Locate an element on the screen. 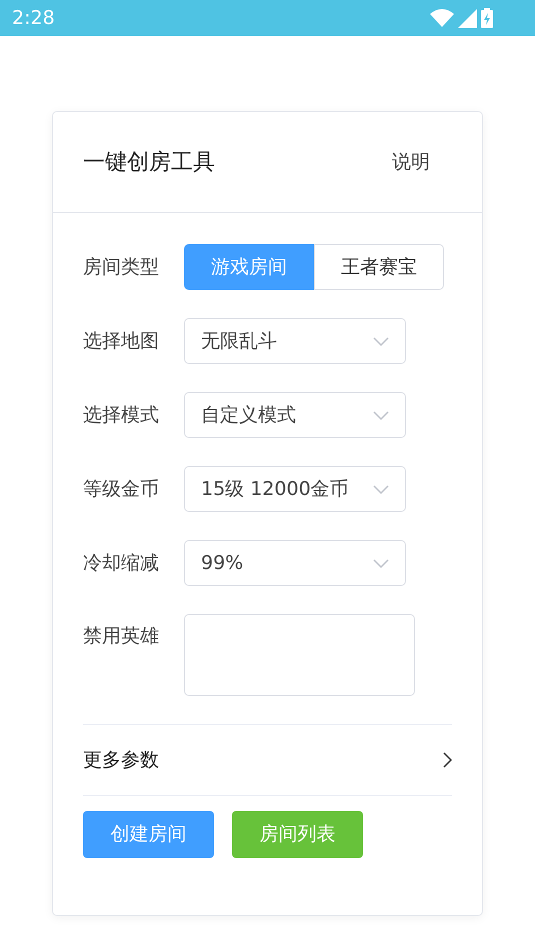  field-label: 禁用英雄 is located at coordinates (121, 636).